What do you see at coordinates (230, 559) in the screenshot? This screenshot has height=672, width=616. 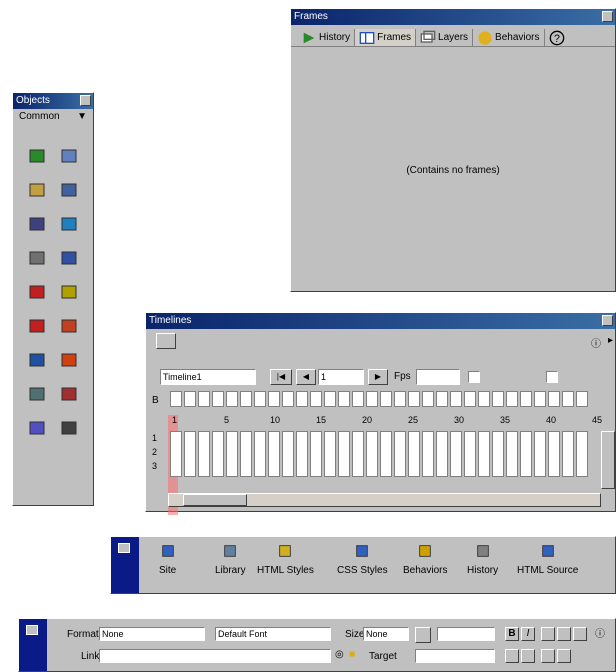 I see `launcher-library-button: Library` at bounding box center [230, 559].